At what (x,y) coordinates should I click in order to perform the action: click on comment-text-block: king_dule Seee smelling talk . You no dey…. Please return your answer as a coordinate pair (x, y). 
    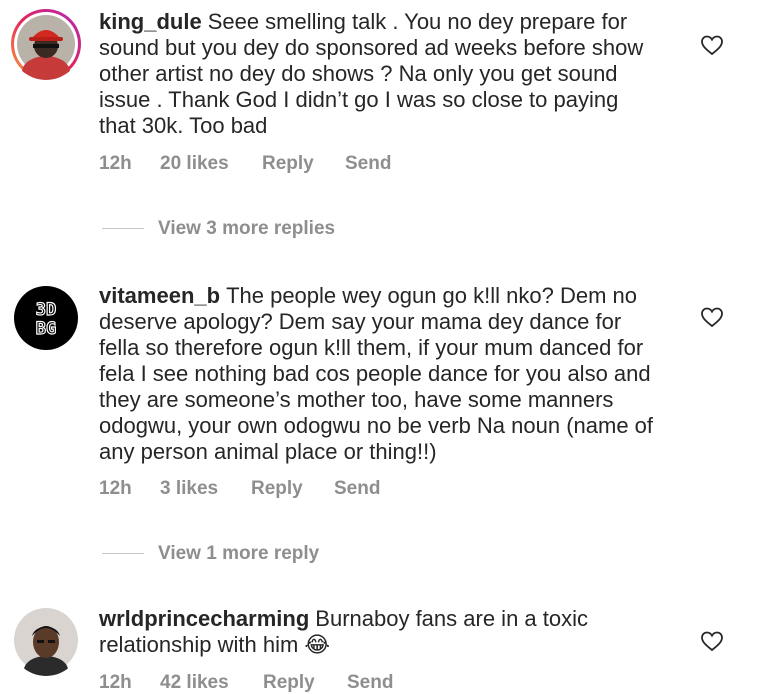
    Looking at the image, I should click on (379, 74).